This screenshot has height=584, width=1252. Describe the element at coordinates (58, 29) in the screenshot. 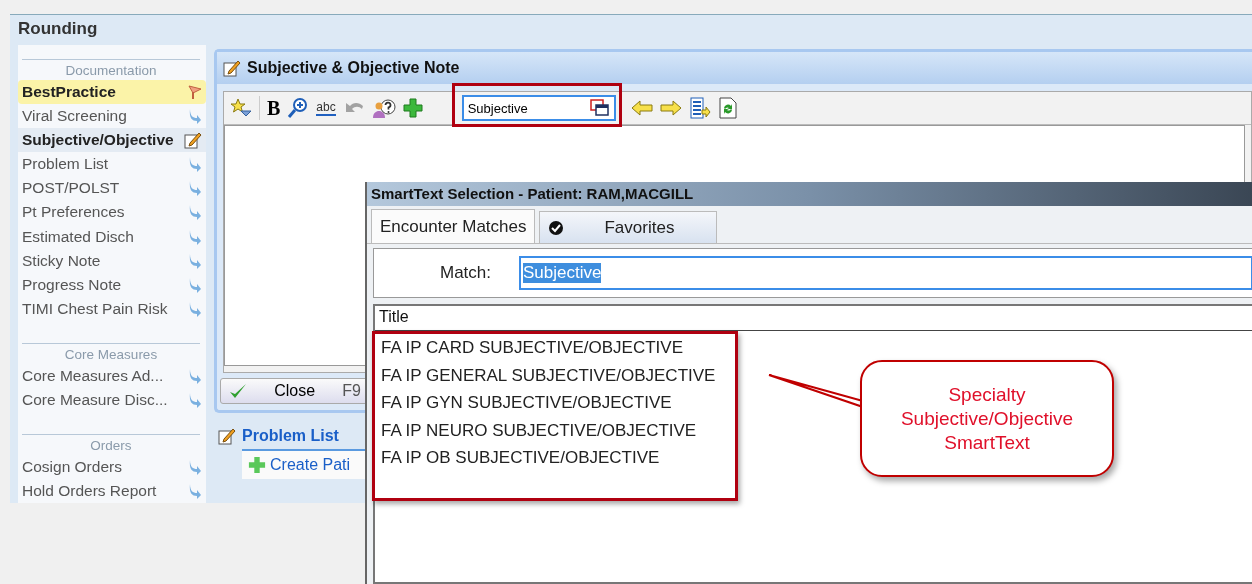

I see `window-title: Rounding` at that location.